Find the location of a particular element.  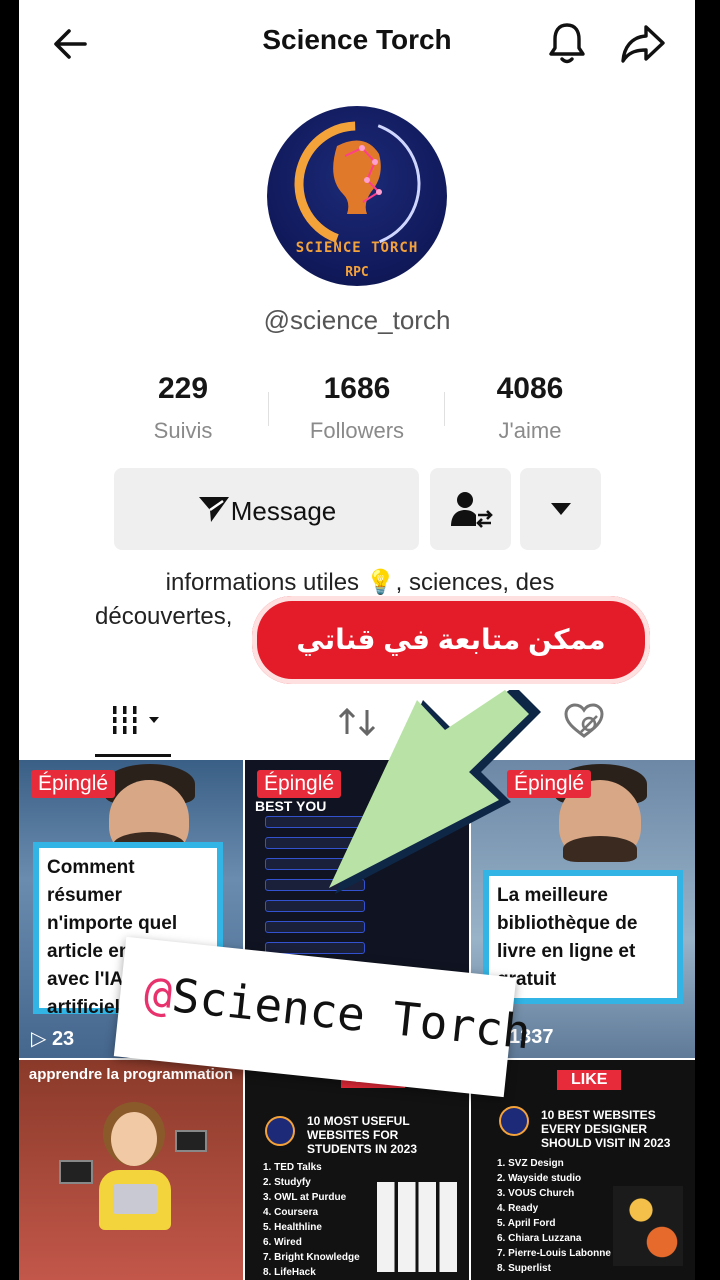

stat-value: 229 is located at coordinates (183, 388).